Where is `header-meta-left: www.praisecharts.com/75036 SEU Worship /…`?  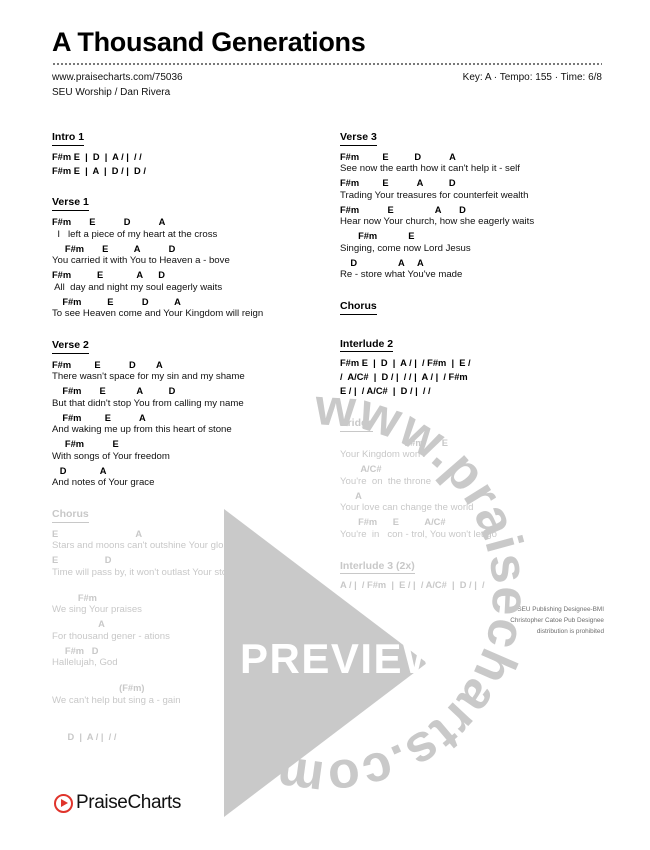 header-meta-left: www.praisecharts.com/75036 SEU Worship /… is located at coordinates (117, 85).